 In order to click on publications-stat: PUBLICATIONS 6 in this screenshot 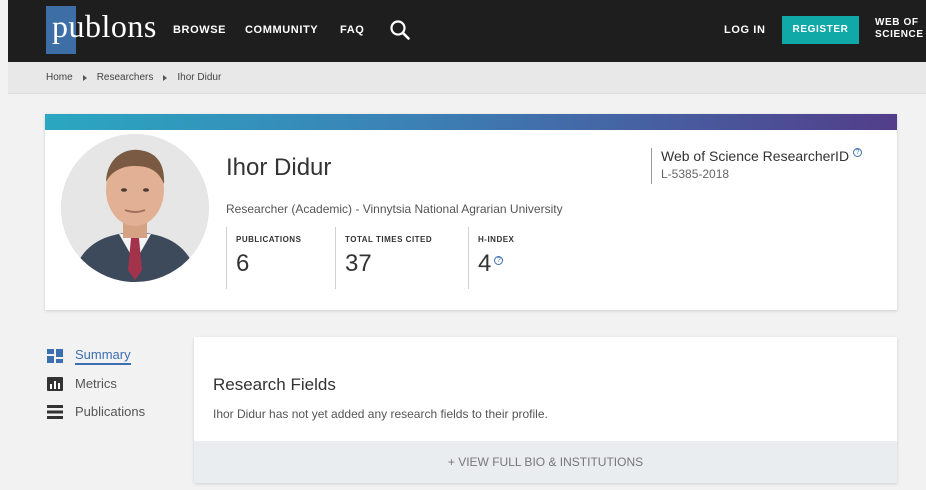, I will do `click(280, 258)`.